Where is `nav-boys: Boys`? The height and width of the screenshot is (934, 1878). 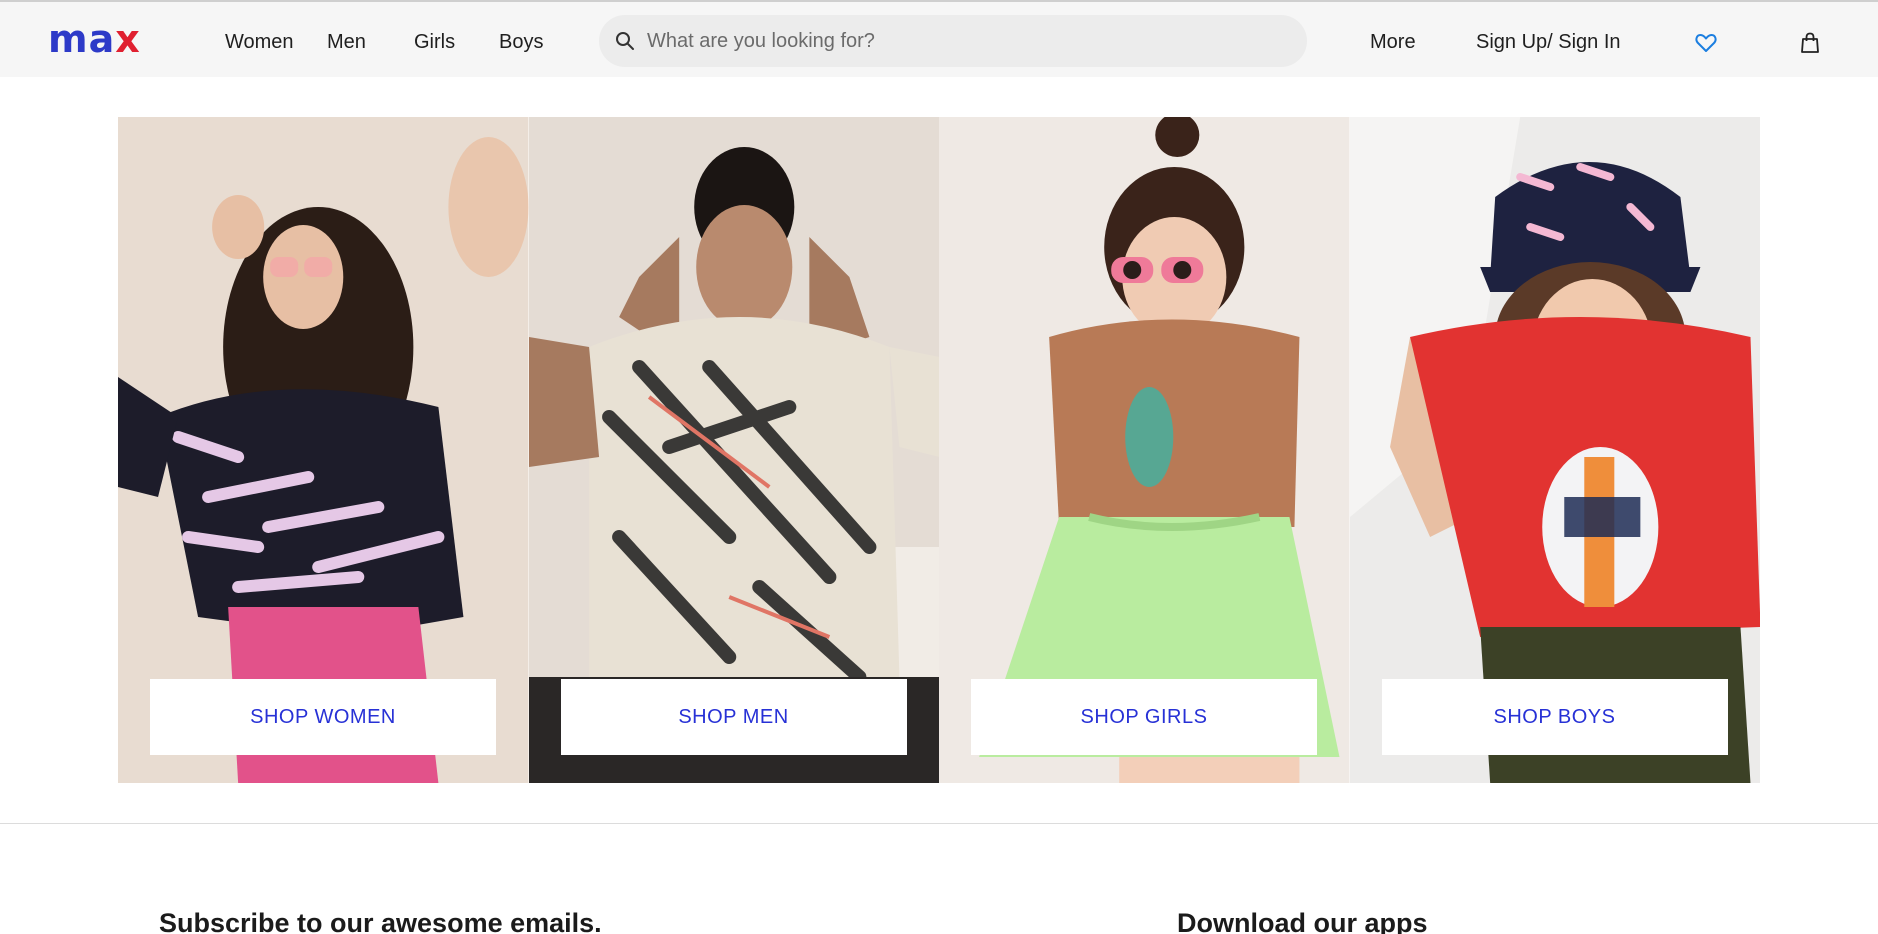
nav-boys: Boys is located at coordinates (521, 42).